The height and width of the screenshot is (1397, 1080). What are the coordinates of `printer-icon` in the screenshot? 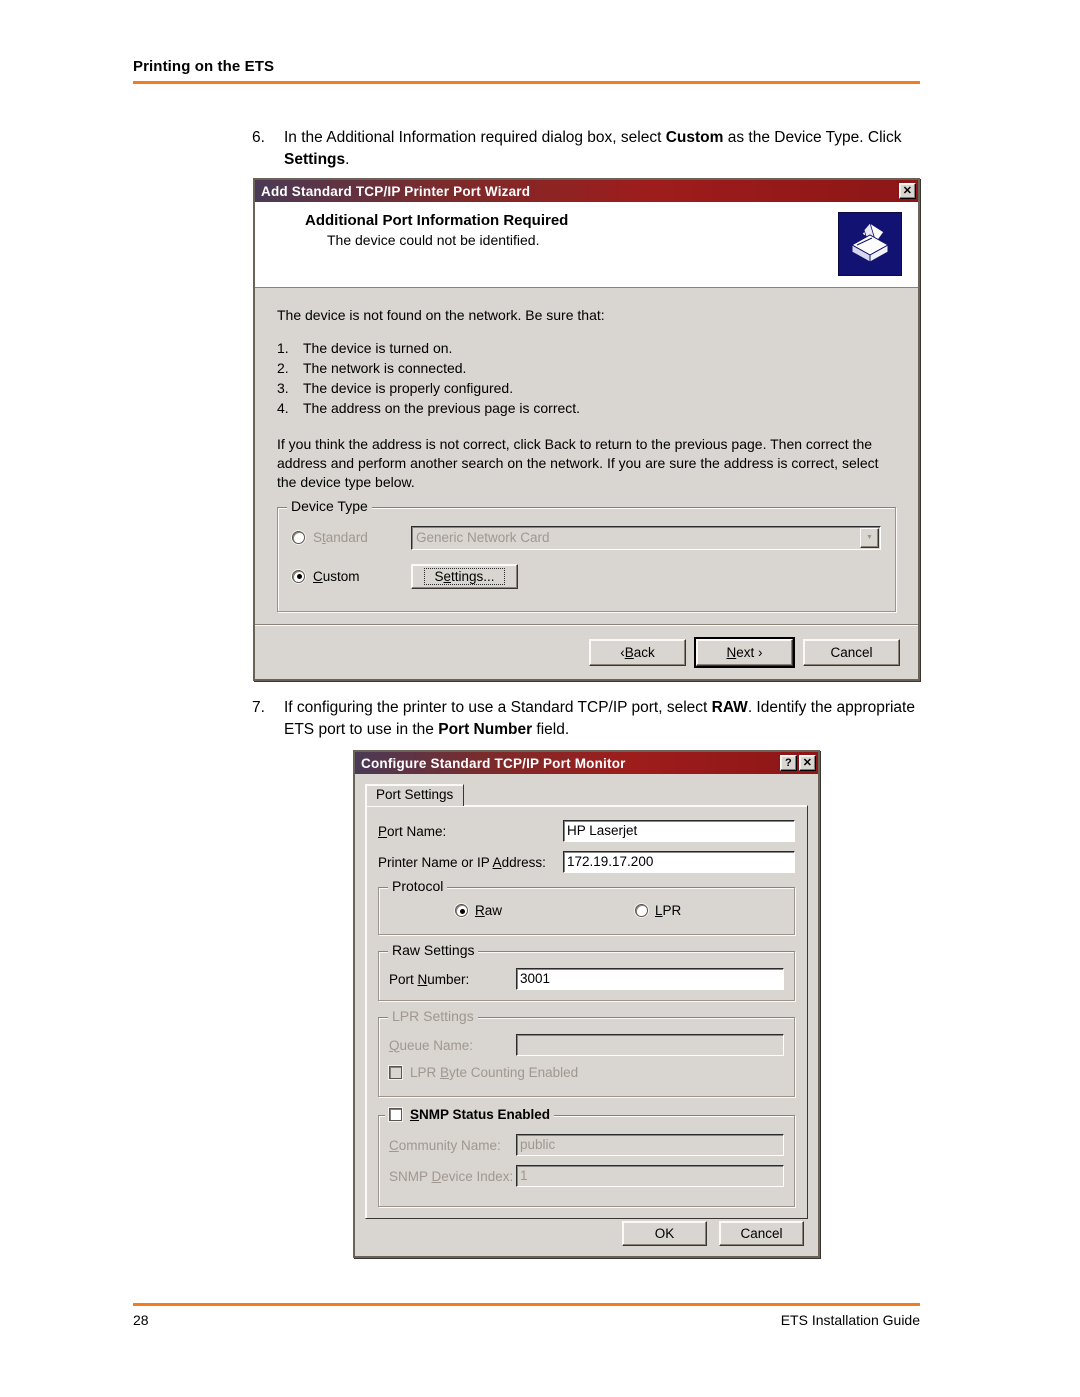 It's located at (870, 244).